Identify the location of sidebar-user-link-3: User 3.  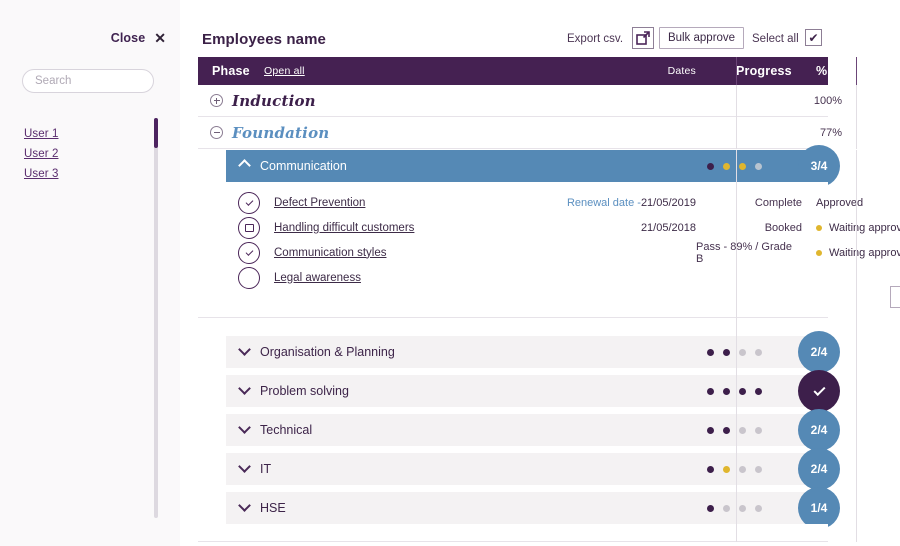
(41, 174).